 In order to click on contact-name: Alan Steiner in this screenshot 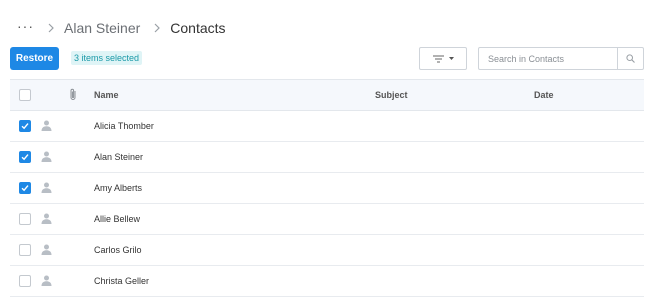, I will do `click(119, 157)`.